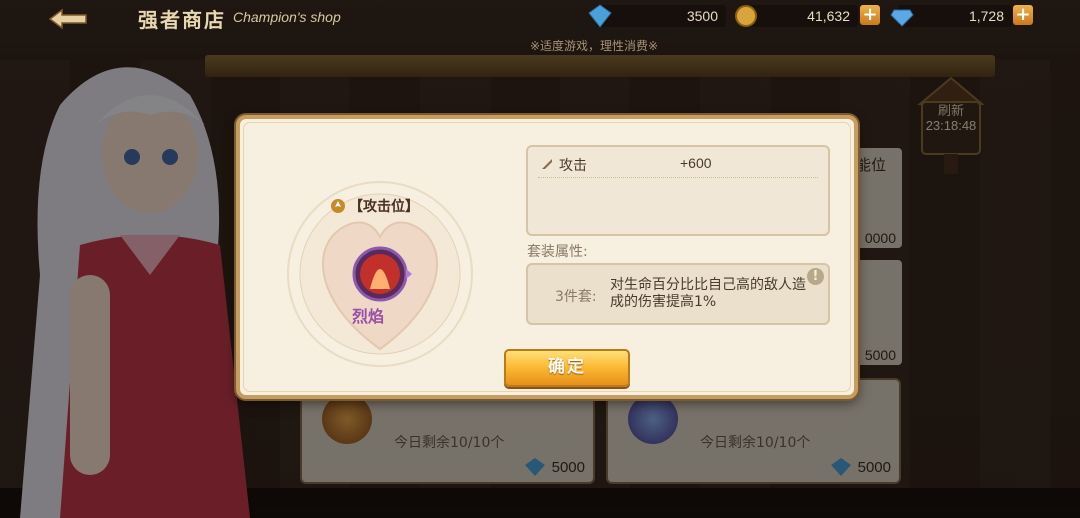  Describe the element at coordinates (870, 15) in the screenshot. I see `add-gold-button: +` at that location.